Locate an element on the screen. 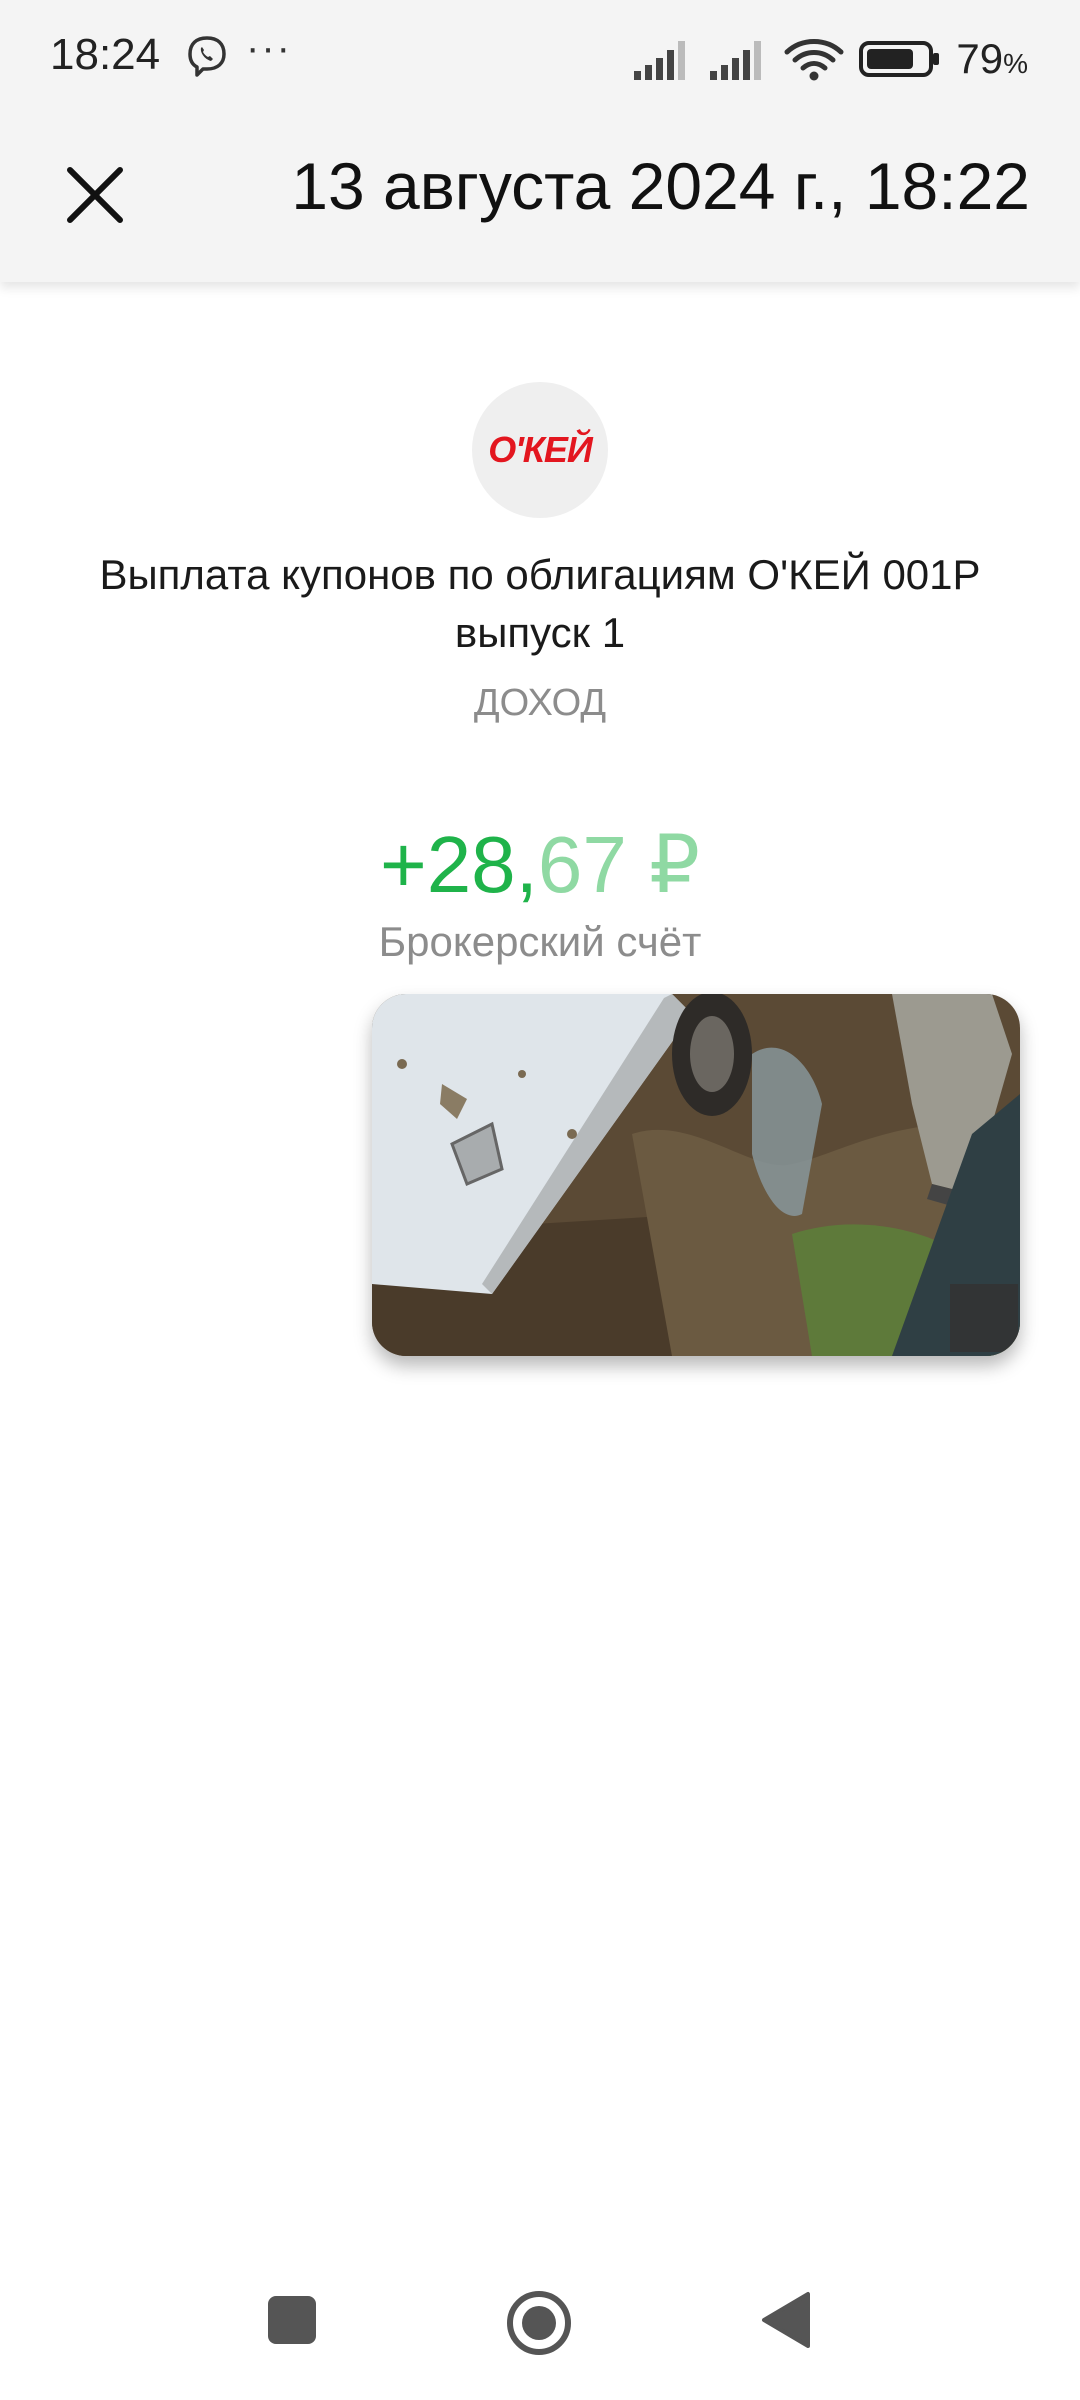 The width and height of the screenshot is (1080, 2400). merchant-logo: О'КЕЙ is located at coordinates (540, 450).